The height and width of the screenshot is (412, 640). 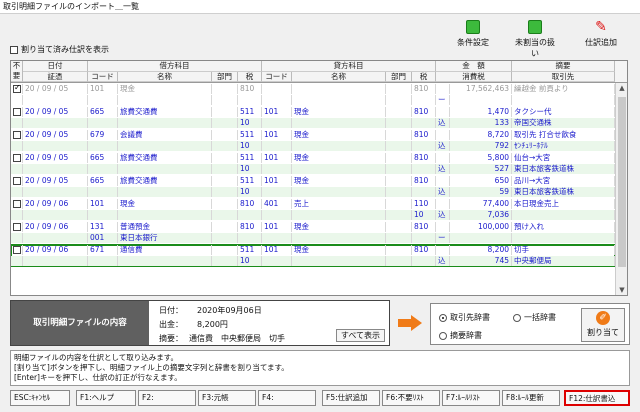 What do you see at coordinates (339, 77) in the screenshot?
I see `header-credit-name: 名称` at bounding box center [339, 77].